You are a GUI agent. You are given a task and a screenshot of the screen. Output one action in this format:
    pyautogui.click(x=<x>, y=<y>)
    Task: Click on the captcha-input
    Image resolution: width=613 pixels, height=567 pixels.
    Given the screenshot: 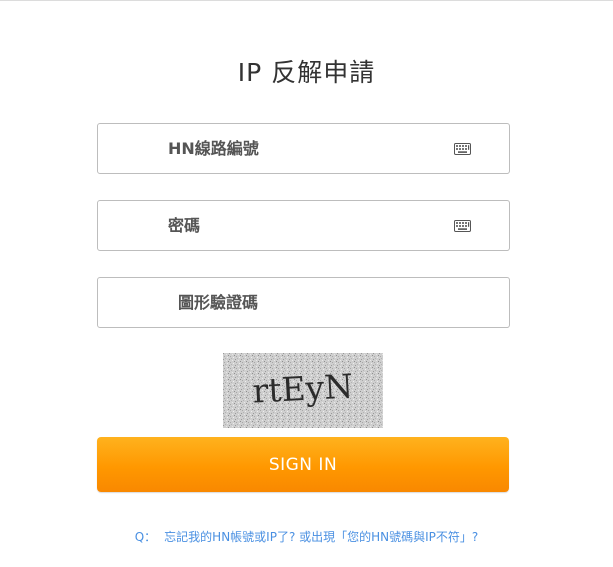 What is the action you would take?
    pyautogui.click(x=303, y=302)
    